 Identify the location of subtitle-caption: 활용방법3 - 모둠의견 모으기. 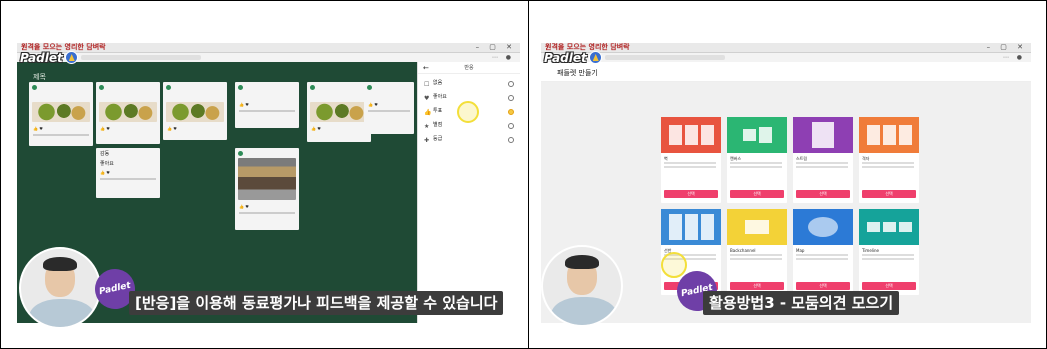
(801, 303).